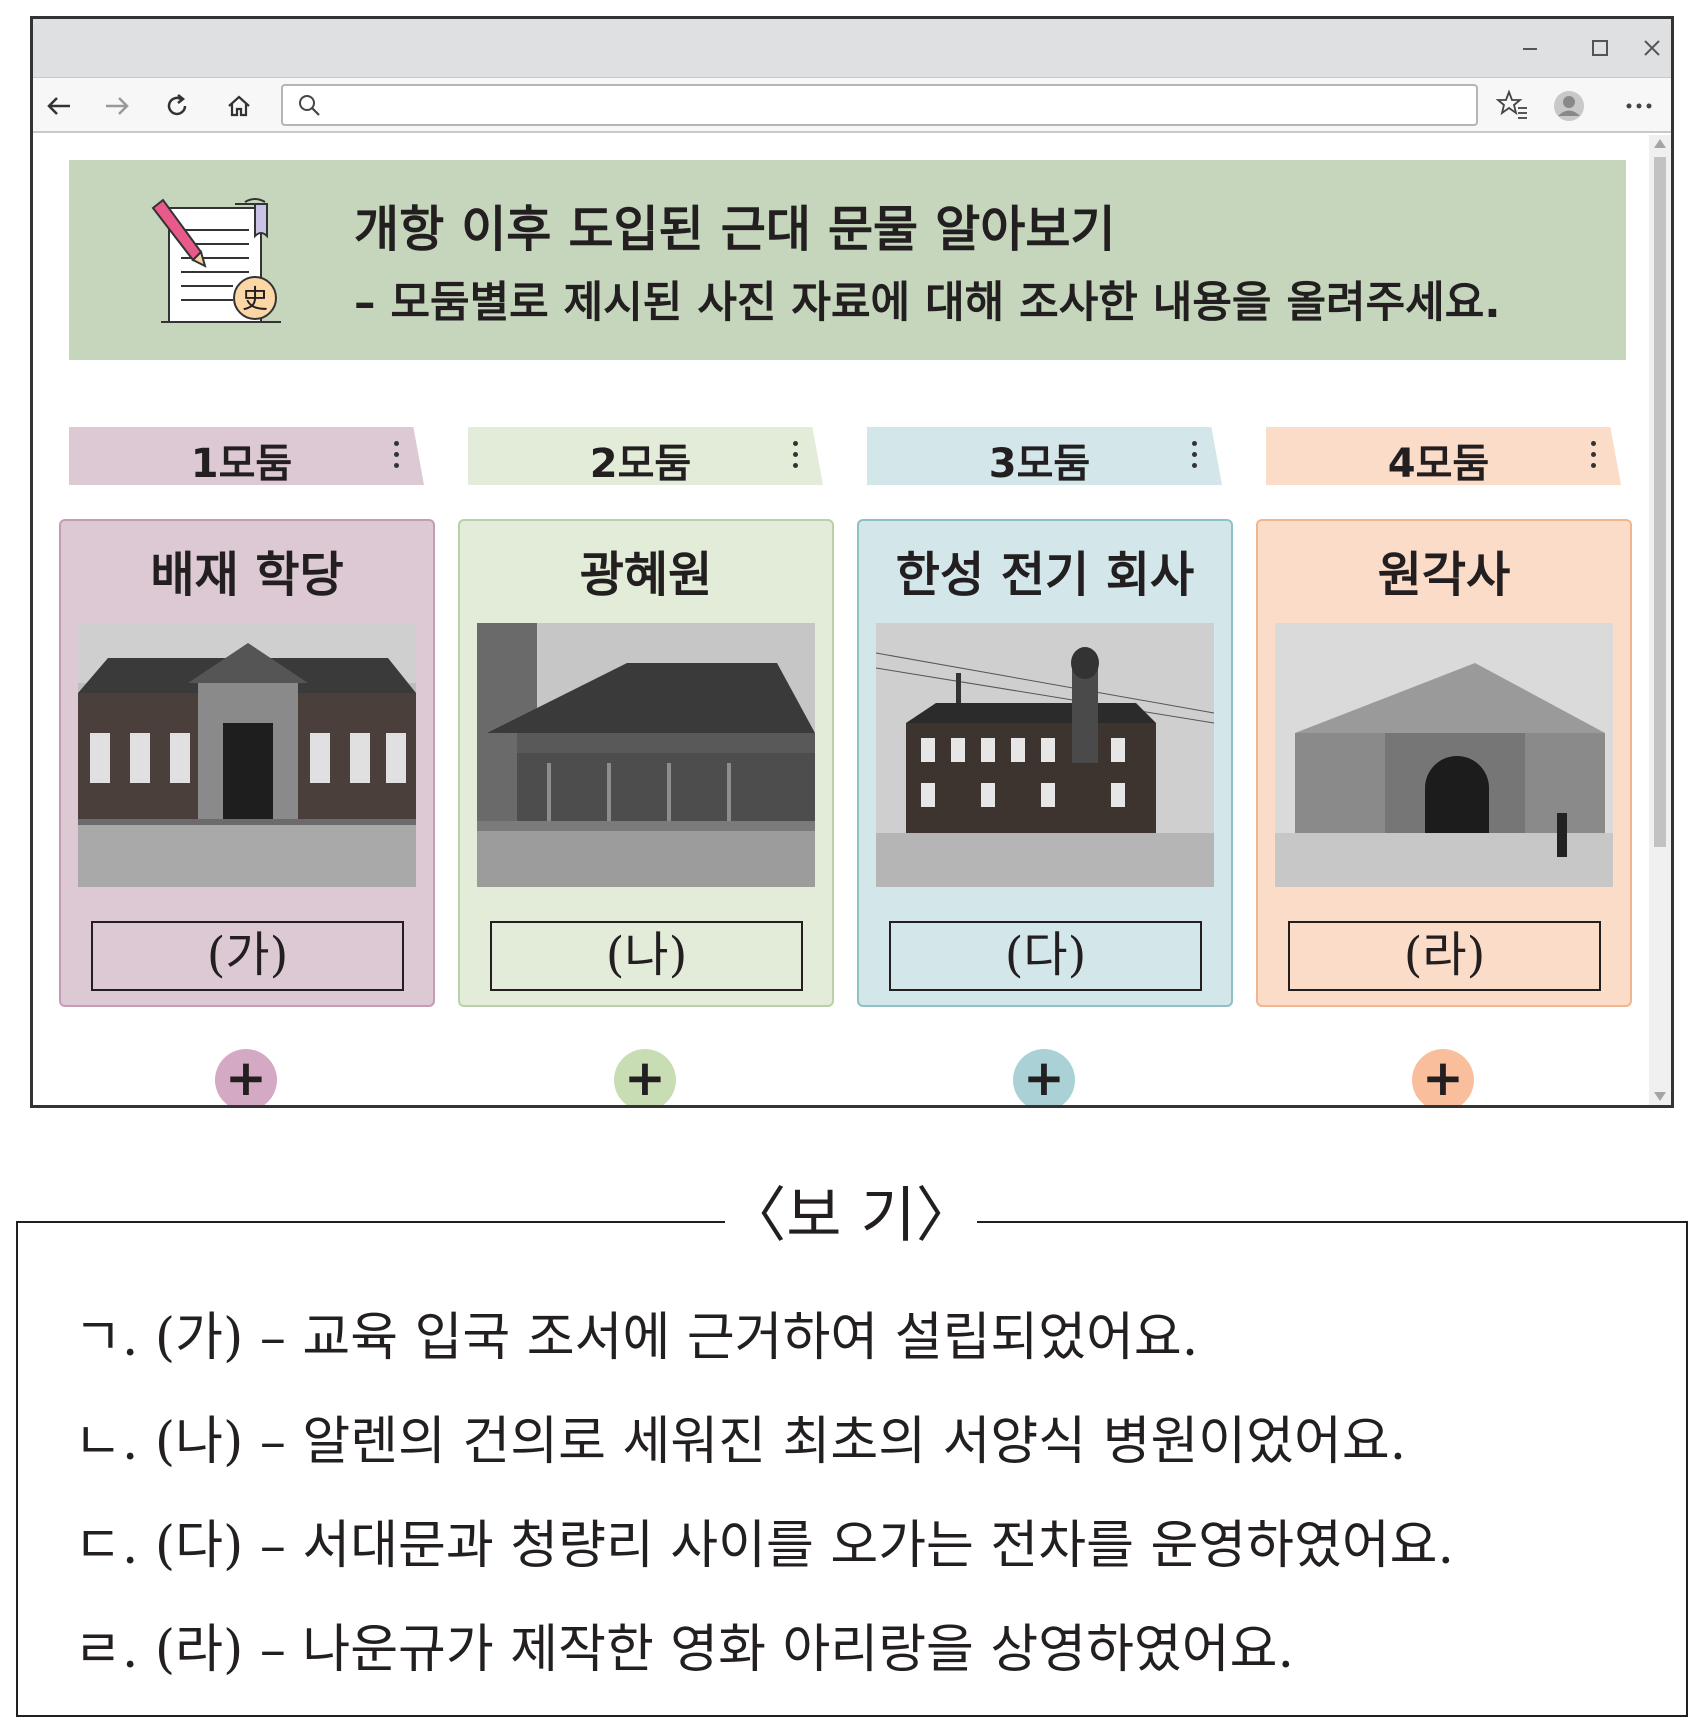 The width and height of the screenshot is (1702, 1725). I want to click on profile-icon, so click(1569, 106).